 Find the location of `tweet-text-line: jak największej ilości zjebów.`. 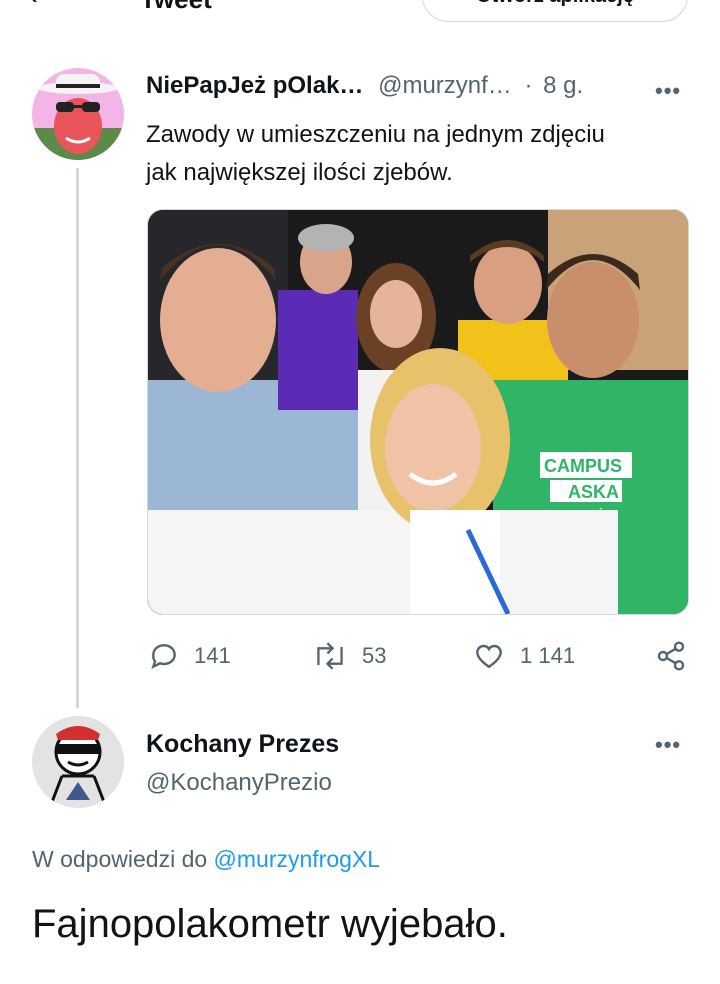

tweet-text-line: jak największej ilości zjebów. is located at coordinates (299, 172).